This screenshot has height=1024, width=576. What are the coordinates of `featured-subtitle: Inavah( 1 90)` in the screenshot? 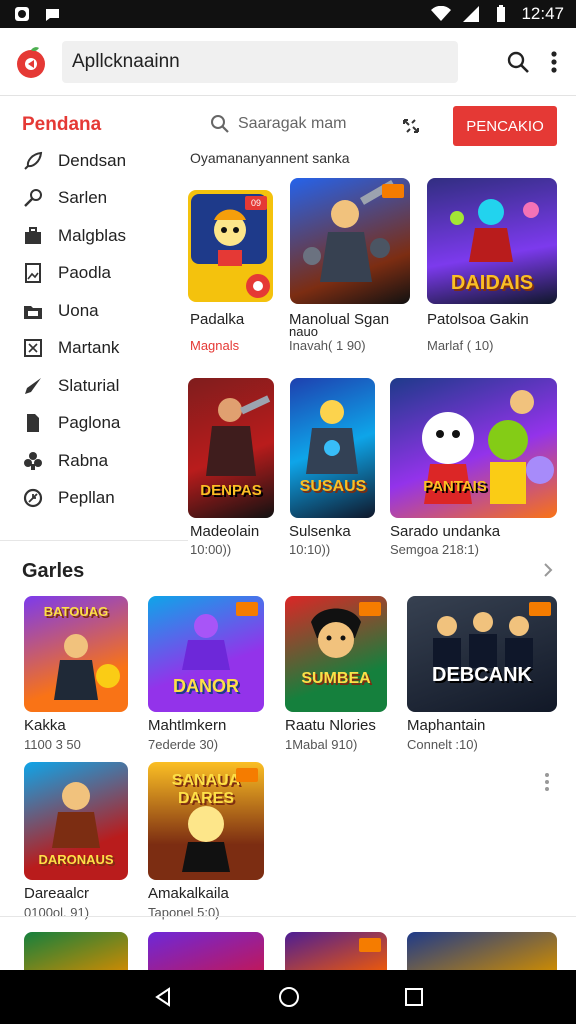 It's located at (327, 345).